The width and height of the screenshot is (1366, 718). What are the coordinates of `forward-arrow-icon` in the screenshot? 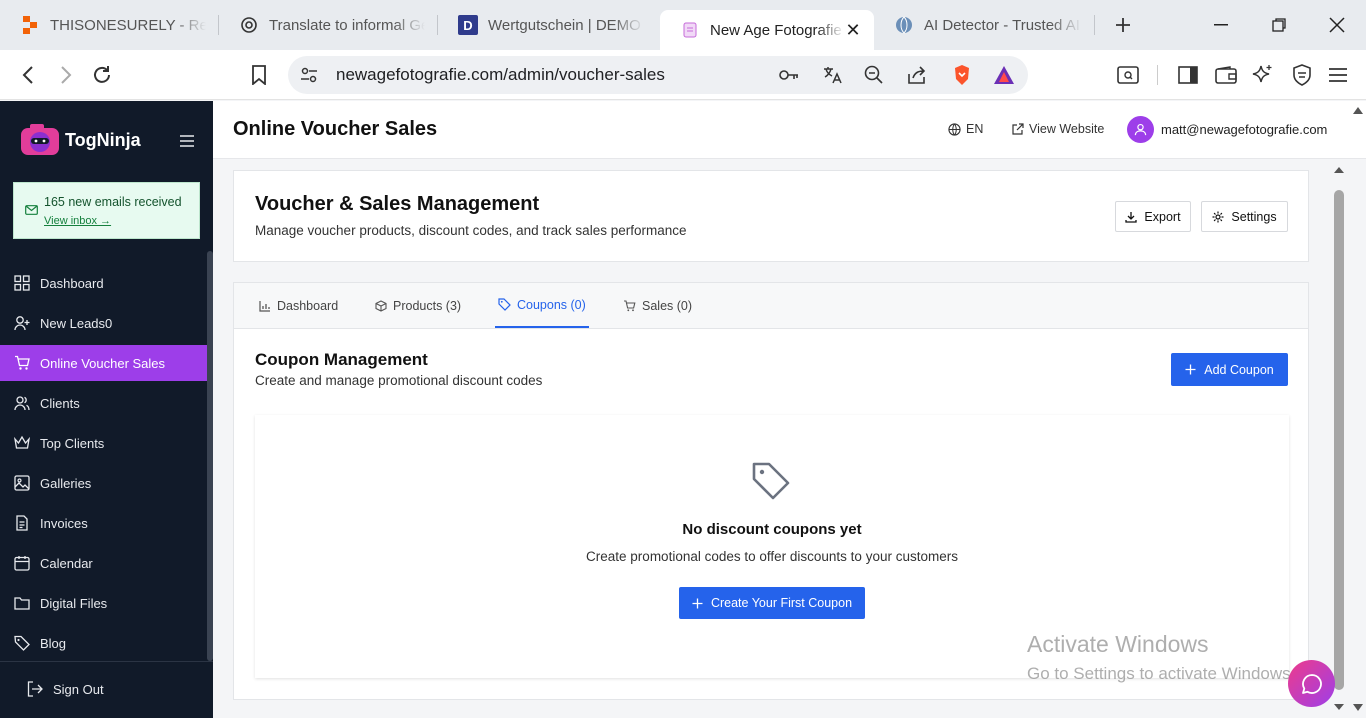 It's located at (66, 75).